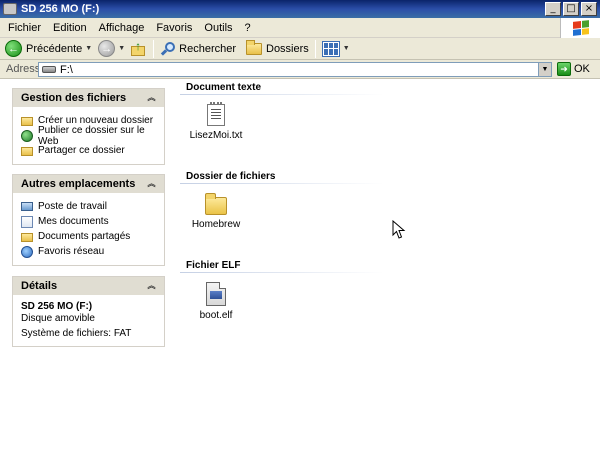  What do you see at coordinates (49, 69) in the screenshot?
I see `removable-drive-icon` at bounding box center [49, 69].